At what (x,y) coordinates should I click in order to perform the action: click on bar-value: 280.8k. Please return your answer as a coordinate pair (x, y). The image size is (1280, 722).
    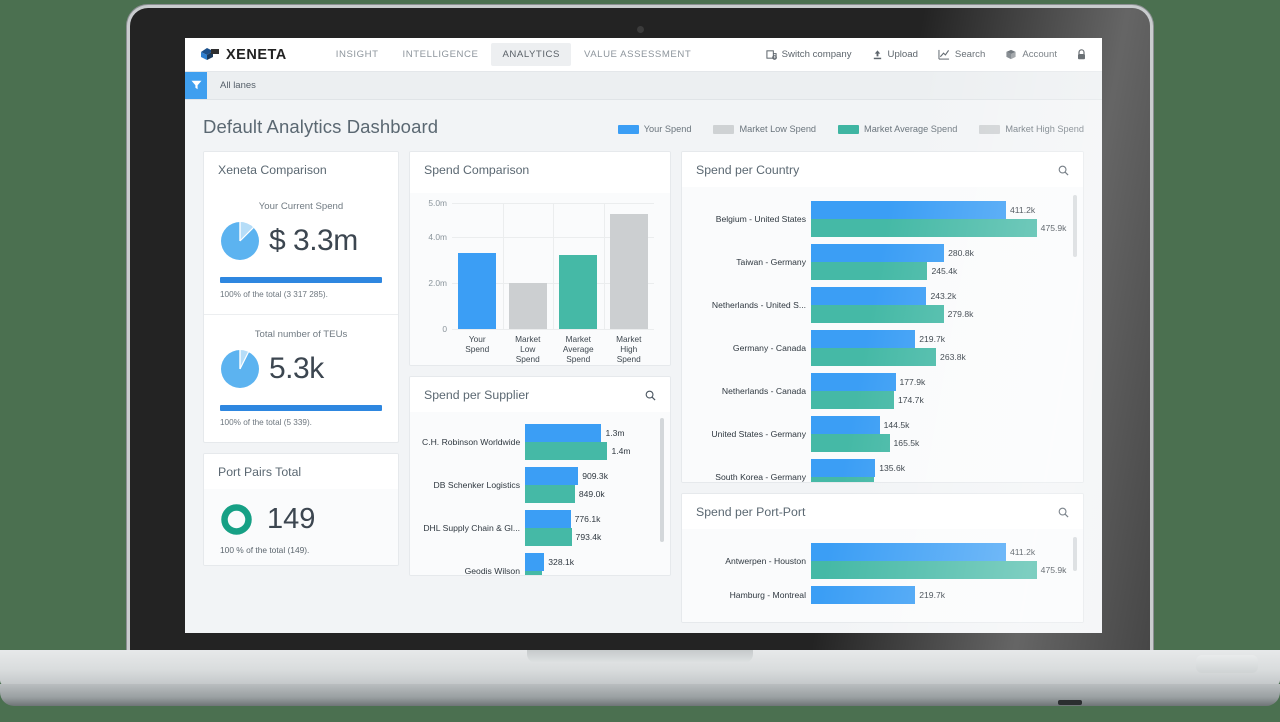
    Looking at the image, I should click on (961, 253).